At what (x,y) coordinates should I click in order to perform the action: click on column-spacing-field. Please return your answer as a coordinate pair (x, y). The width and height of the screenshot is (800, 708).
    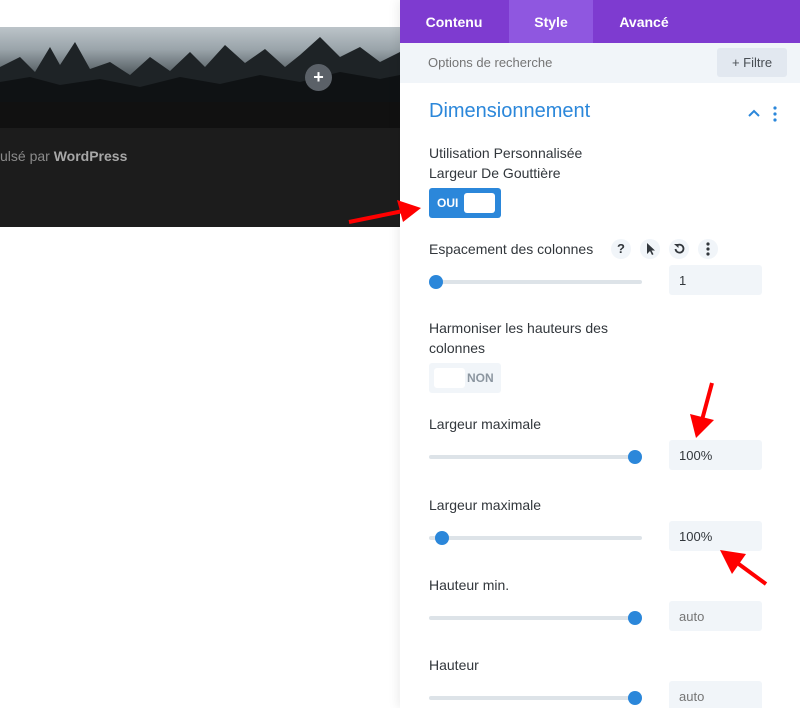
    Looking at the image, I should click on (715, 280).